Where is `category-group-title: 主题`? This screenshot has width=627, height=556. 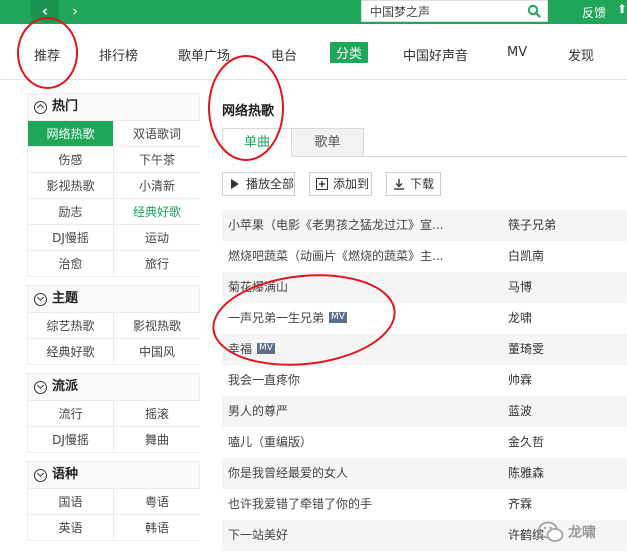
category-group-title: 主题 is located at coordinates (65, 298).